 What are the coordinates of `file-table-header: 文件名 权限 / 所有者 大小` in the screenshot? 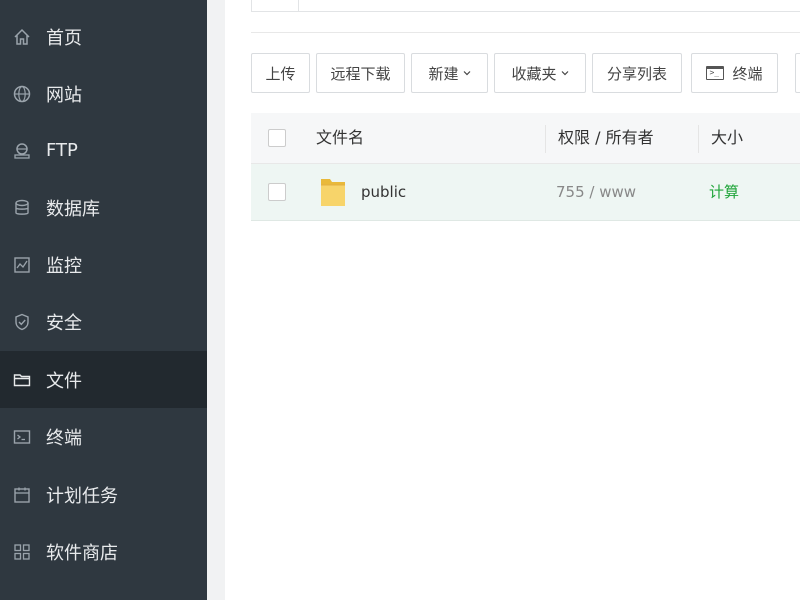 It's located at (525, 138).